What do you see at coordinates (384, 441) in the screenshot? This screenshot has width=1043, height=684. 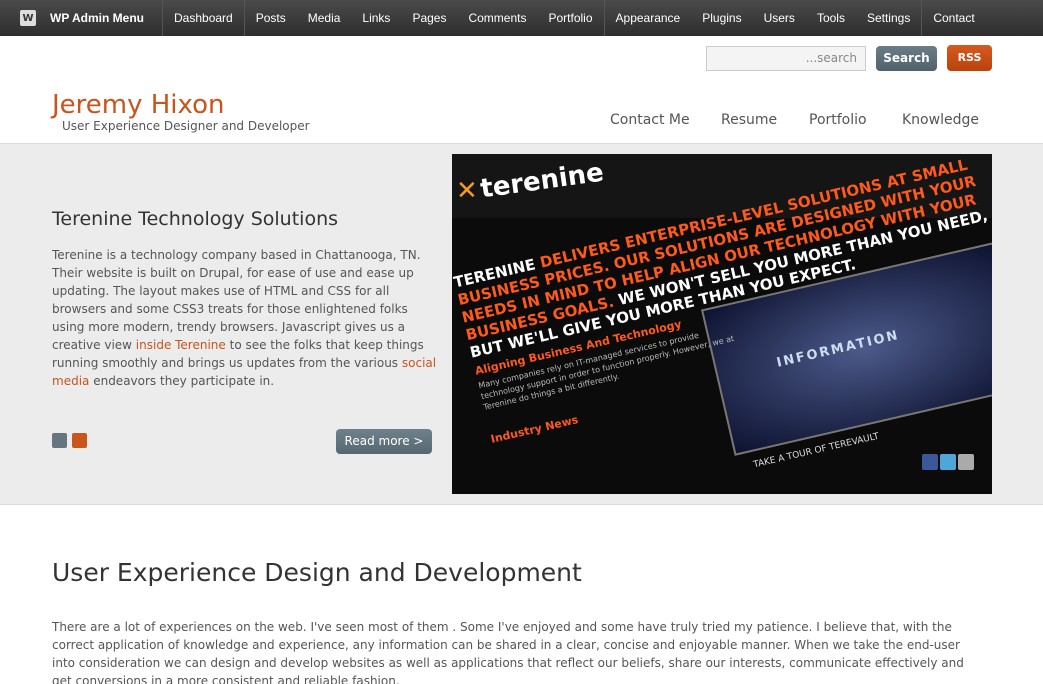 I see `read-more-button: Read more >` at bounding box center [384, 441].